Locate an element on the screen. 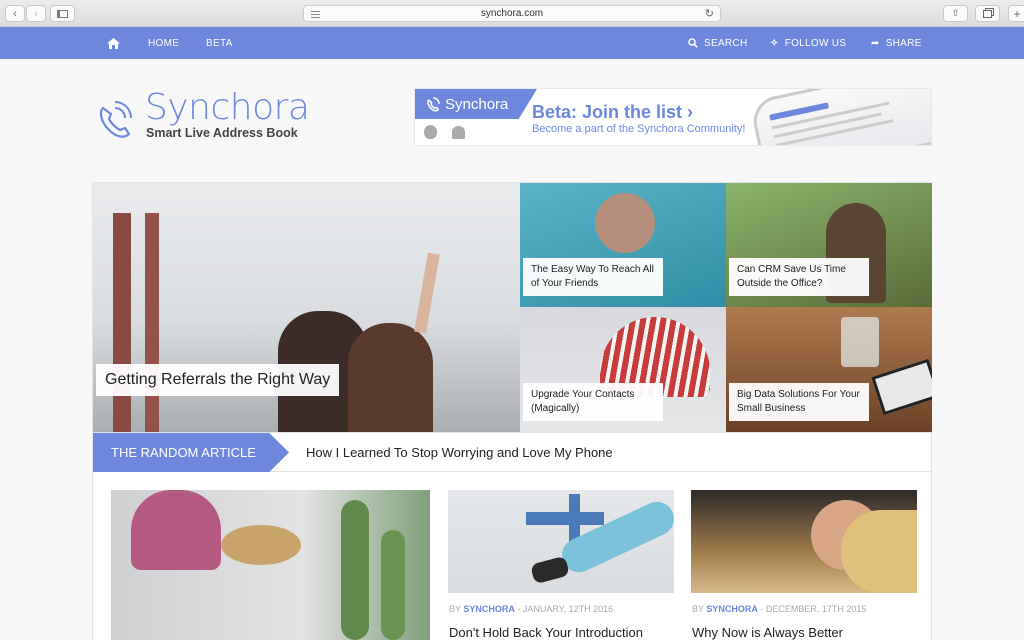 This screenshot has width=1024, height=640. tabs-icon is located at coordinates (987, 13).